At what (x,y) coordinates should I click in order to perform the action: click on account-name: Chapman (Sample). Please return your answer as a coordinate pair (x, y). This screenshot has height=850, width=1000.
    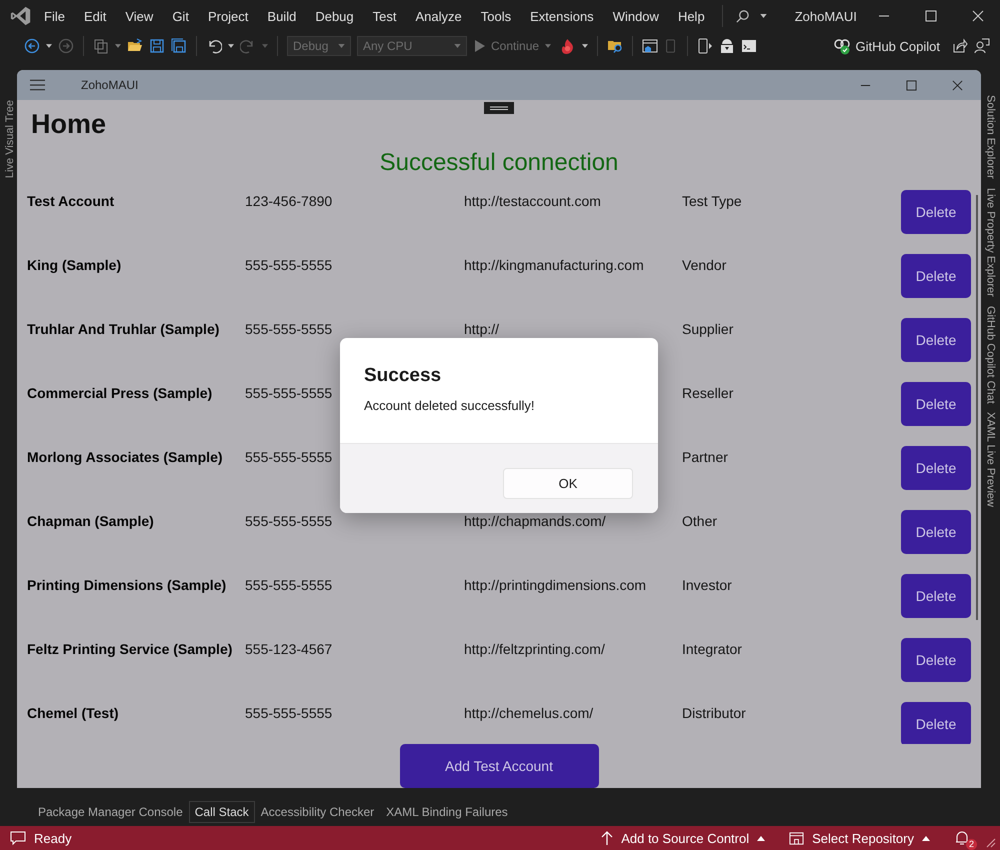
    Looking at the image, I should click on (91, 520).